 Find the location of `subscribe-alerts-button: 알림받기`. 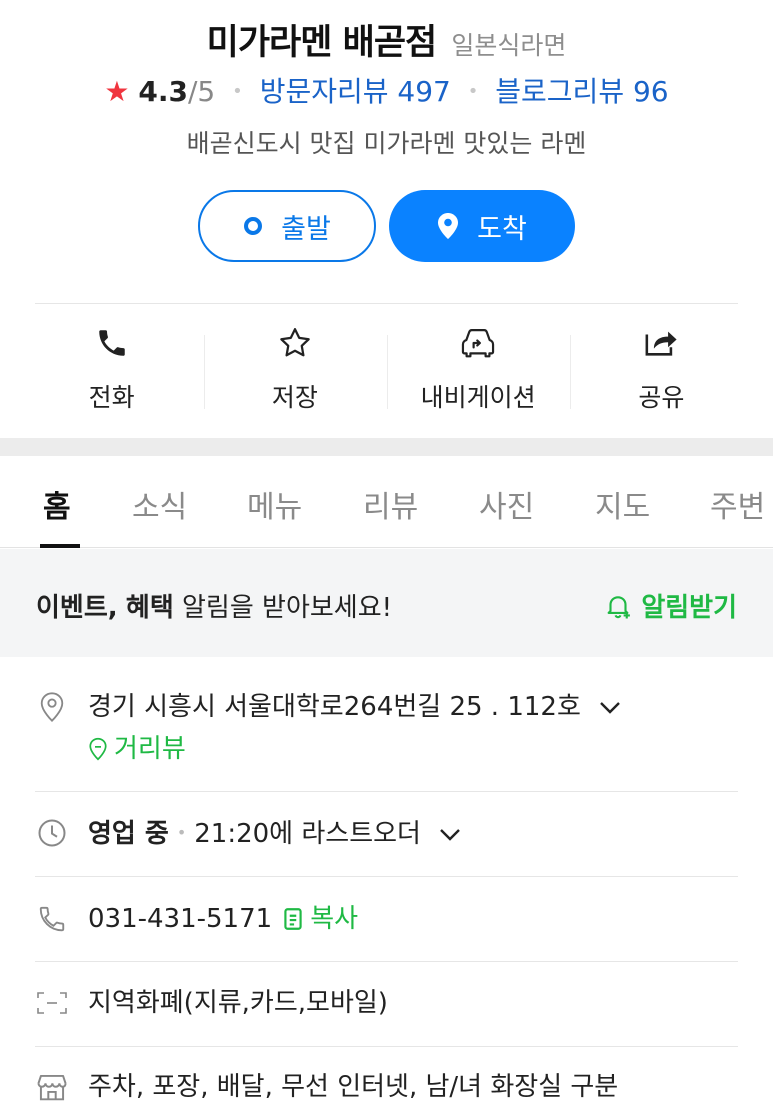

subscribe-alerts-button: 알림받기 is located at coordinates (670, 605).